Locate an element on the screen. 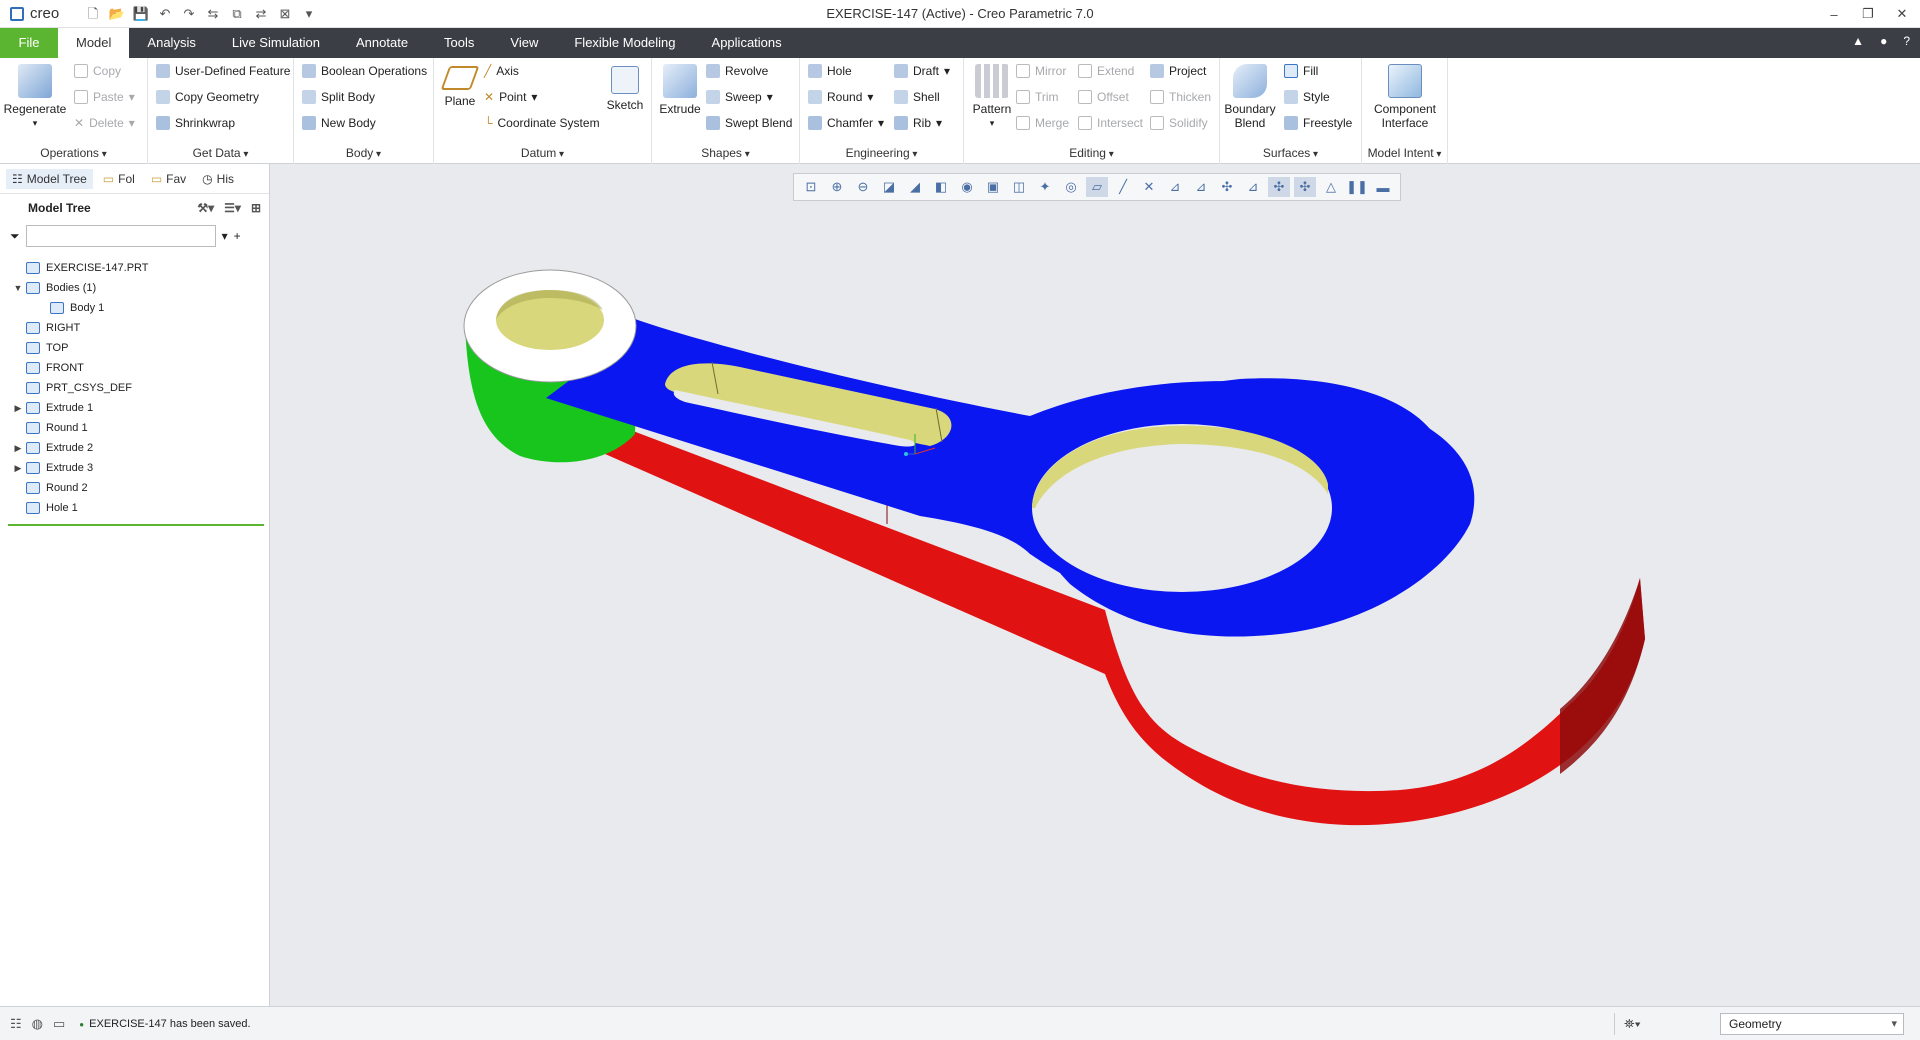 This screenshot has height=1040, width=1920. boundary-blend-button: Boundary Blend is located at coordinates (1250, 97).